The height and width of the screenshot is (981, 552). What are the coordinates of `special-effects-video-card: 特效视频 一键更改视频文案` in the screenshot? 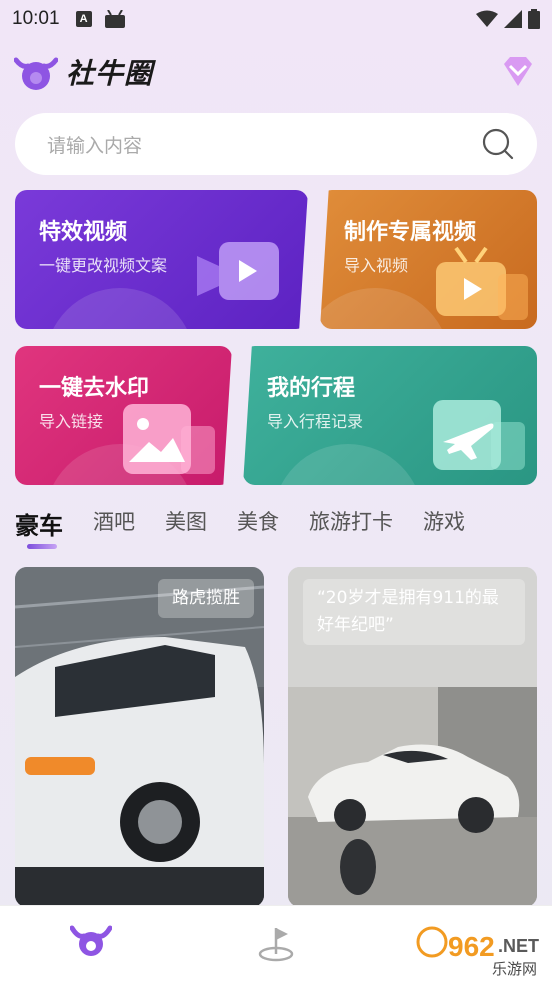 It's located at (161, 259).